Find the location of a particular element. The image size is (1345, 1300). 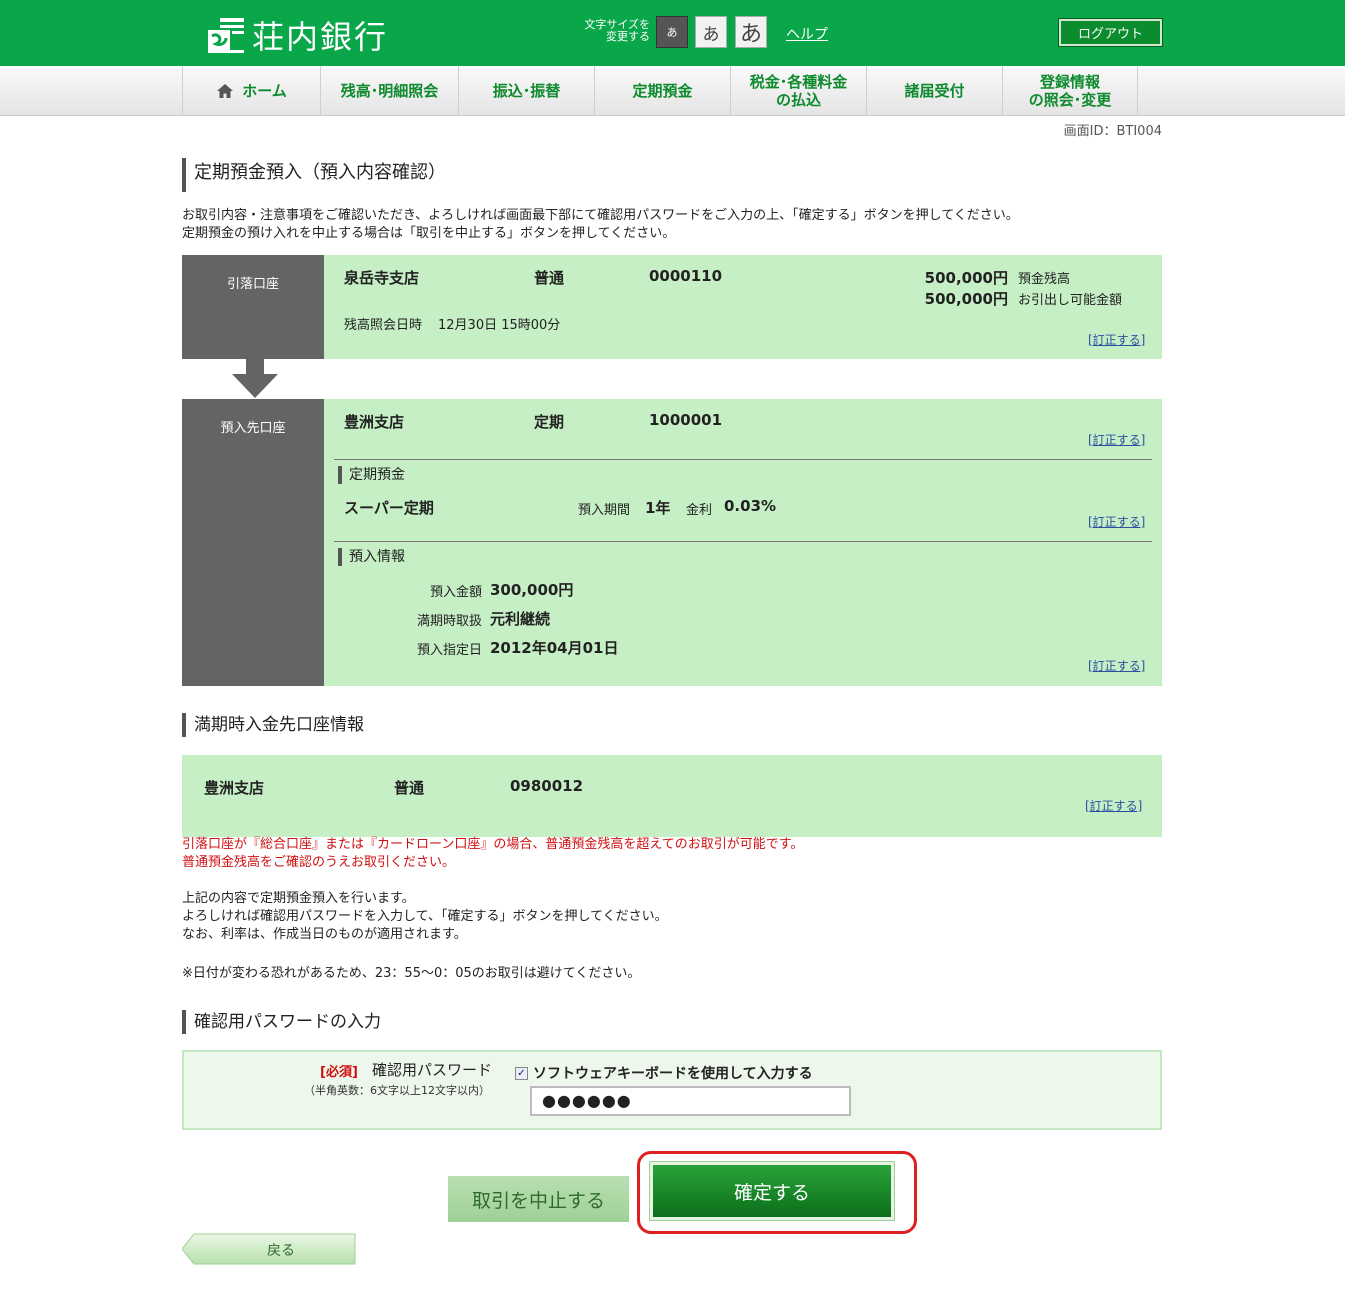

maturity-account-panel: 豊洲支店 普通 0980012 [訂正する] is located at coordinates (672, 796).